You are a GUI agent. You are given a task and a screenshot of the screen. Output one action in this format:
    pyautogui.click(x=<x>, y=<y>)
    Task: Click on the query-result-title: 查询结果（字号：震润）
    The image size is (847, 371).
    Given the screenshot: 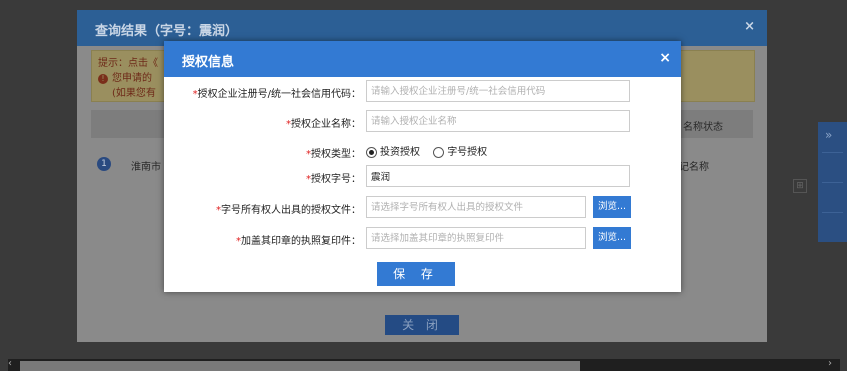 What is the action you would take?
    pyautogui.click(x=167, y=31)
    